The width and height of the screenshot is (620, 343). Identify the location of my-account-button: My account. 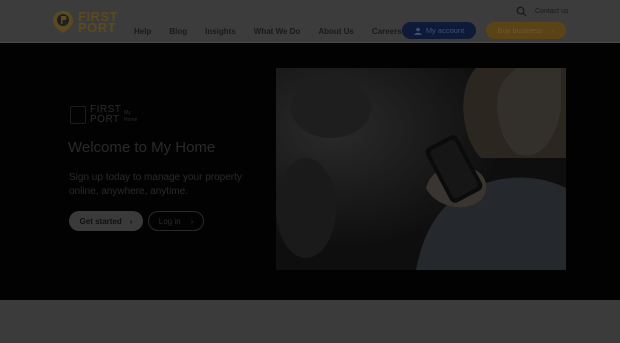
(439, 30).